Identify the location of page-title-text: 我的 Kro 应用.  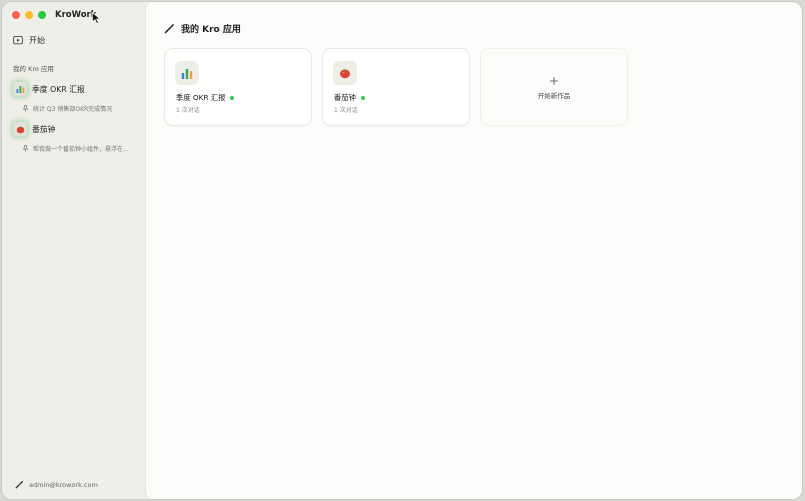
(211, 30).